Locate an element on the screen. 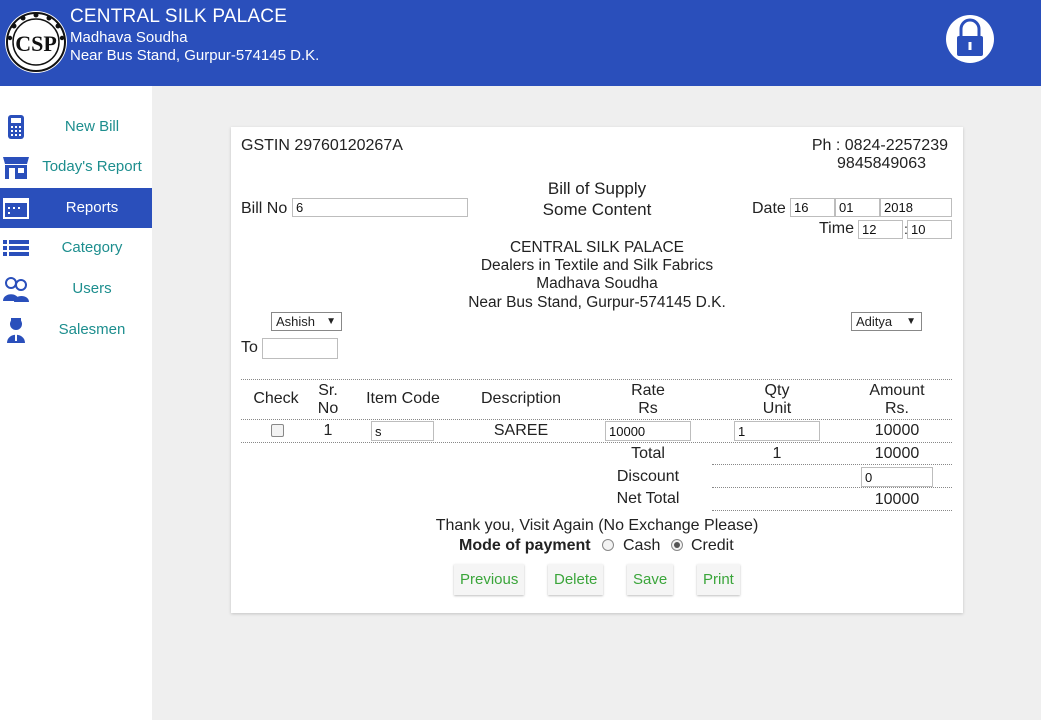 The image size is (1041, 720). user-select-value: Ashish is located at coordinates (296, 321).